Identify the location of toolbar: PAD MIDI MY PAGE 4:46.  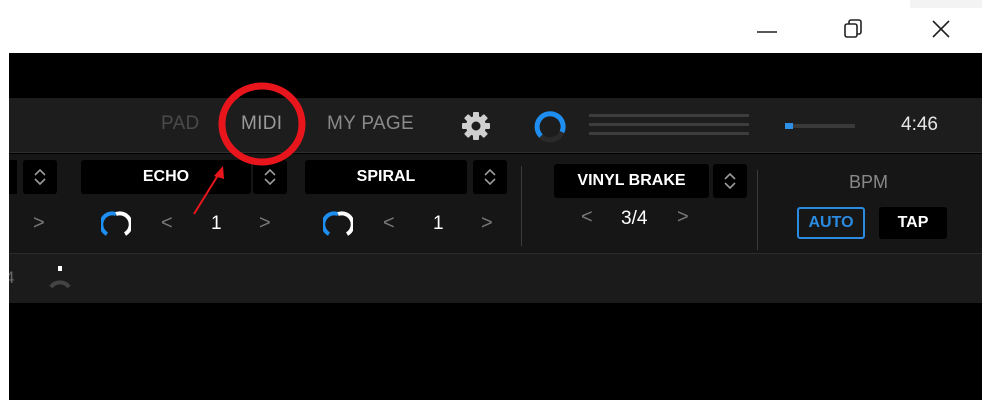
(495, 125).